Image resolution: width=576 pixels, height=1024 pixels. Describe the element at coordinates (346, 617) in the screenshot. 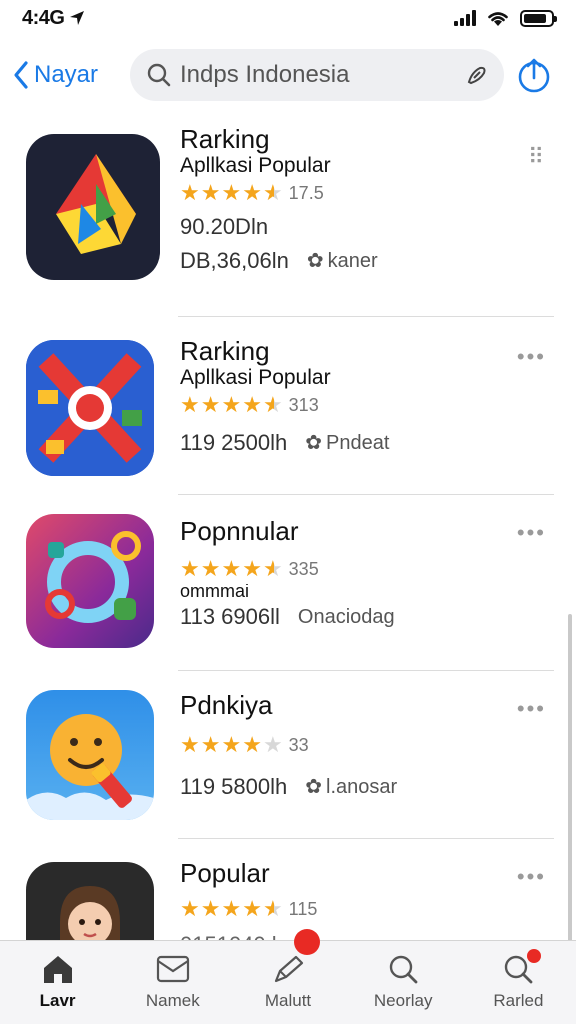

I see `app-category: Onaciodag` at that location.